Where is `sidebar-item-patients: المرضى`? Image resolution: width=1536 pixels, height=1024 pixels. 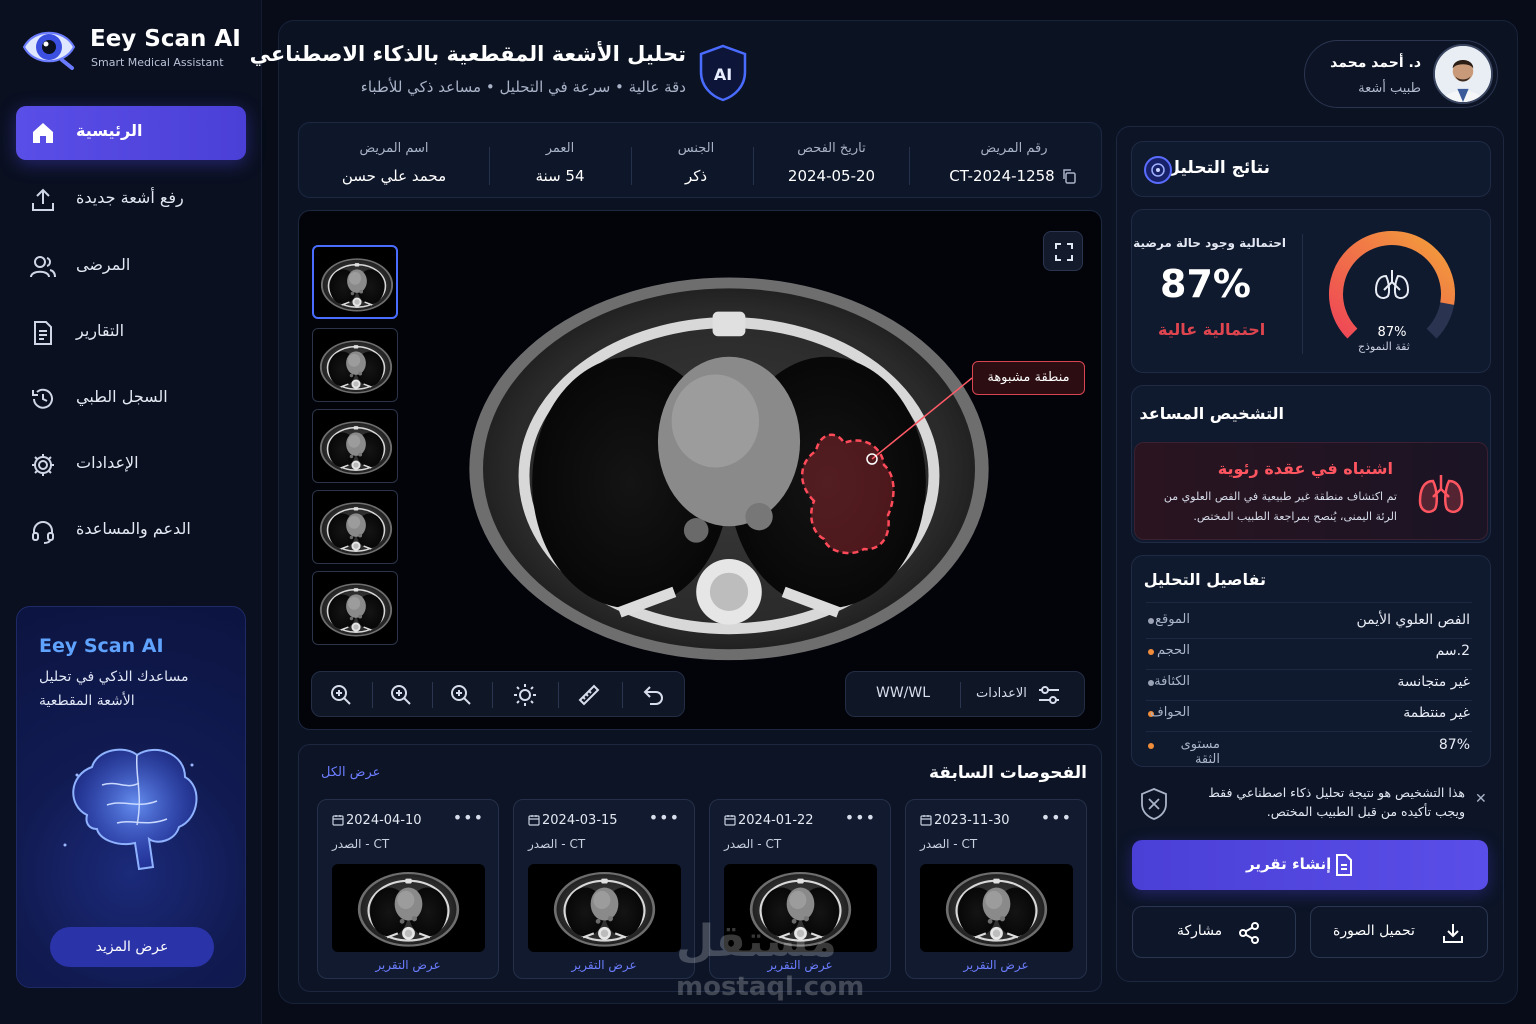
sidebar-item-patients: المرضى is located at coordinates (131, 267).